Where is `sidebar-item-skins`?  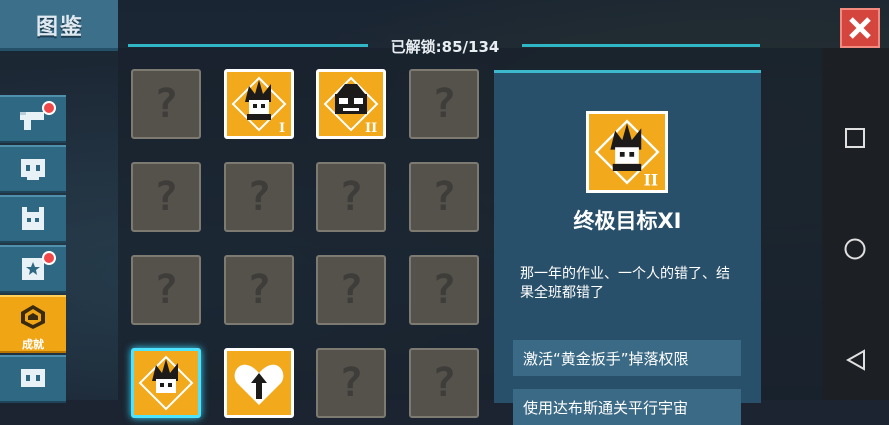
sidebar-item-skins is located at coordinates (33, 169).